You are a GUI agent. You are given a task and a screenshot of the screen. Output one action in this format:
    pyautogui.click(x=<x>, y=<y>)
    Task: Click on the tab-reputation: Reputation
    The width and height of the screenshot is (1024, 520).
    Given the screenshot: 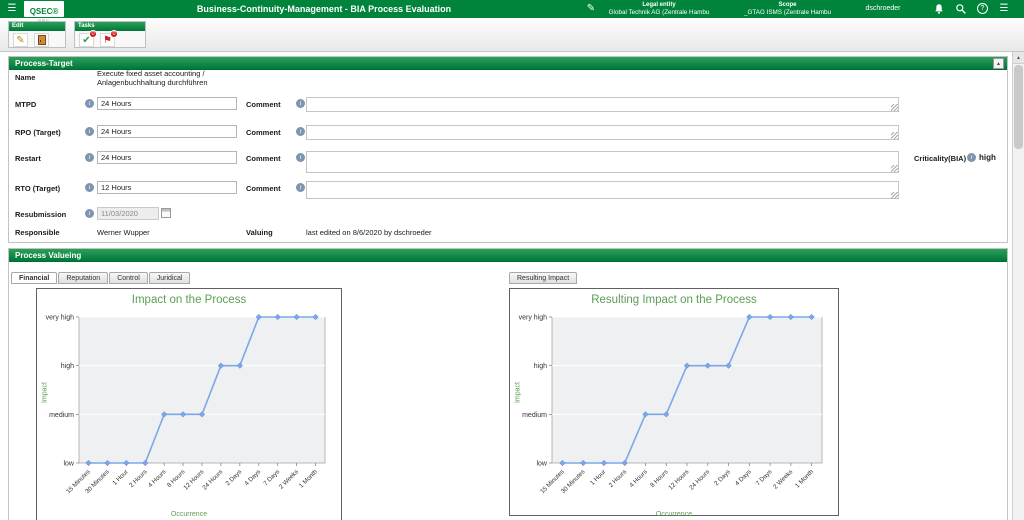 What is the action you would take?
    pyautogui.click(x=83, y=278)
    